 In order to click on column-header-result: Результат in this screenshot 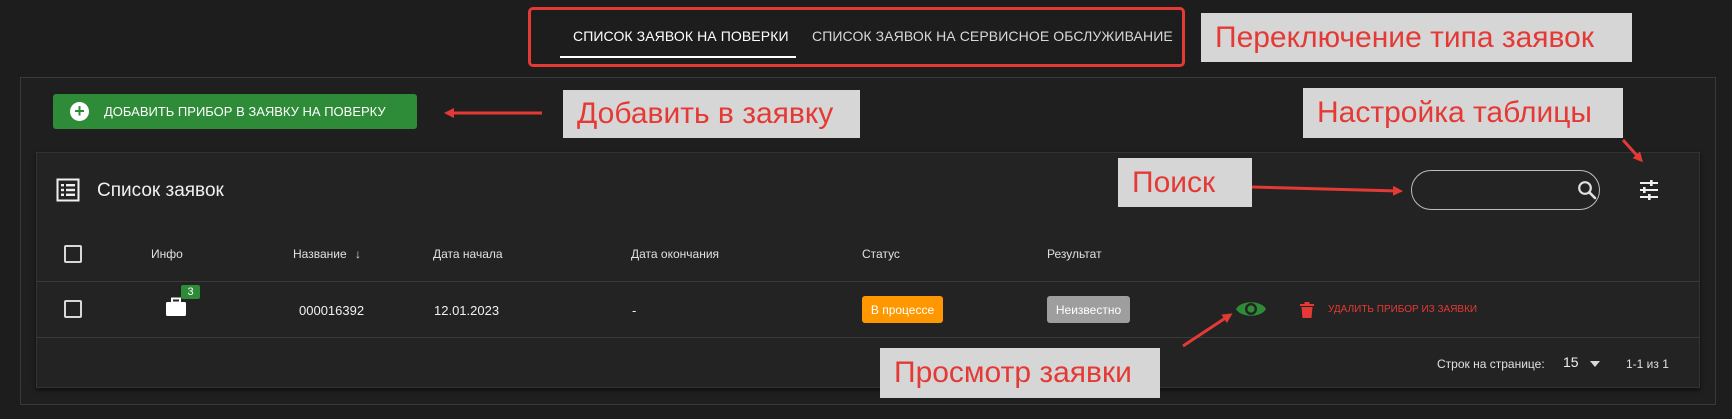, I will do `click(1074, 254)`.